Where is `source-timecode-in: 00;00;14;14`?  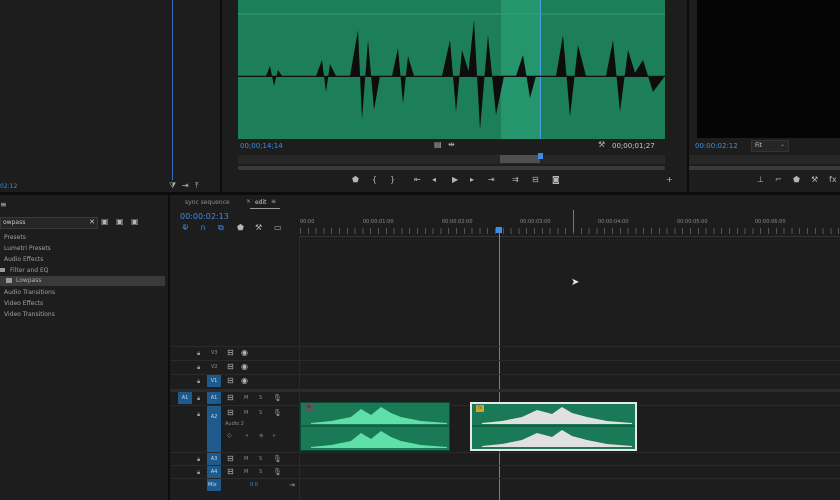
source-timecode-in: 00;00;14;14 is located at coordinates (261, 146).